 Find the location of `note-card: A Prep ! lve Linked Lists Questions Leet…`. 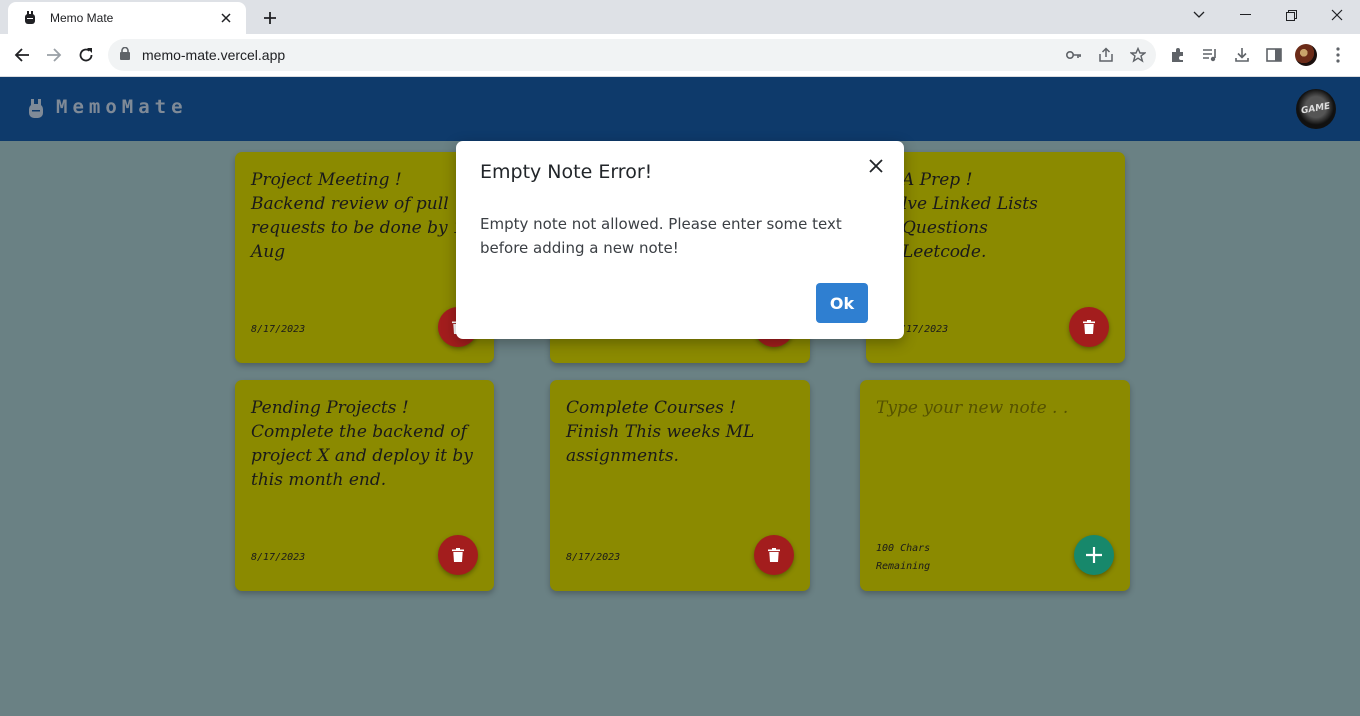

note-card: A Prep ! lve Linked Lists Questions Leet… is located at coordinates (995, 257).